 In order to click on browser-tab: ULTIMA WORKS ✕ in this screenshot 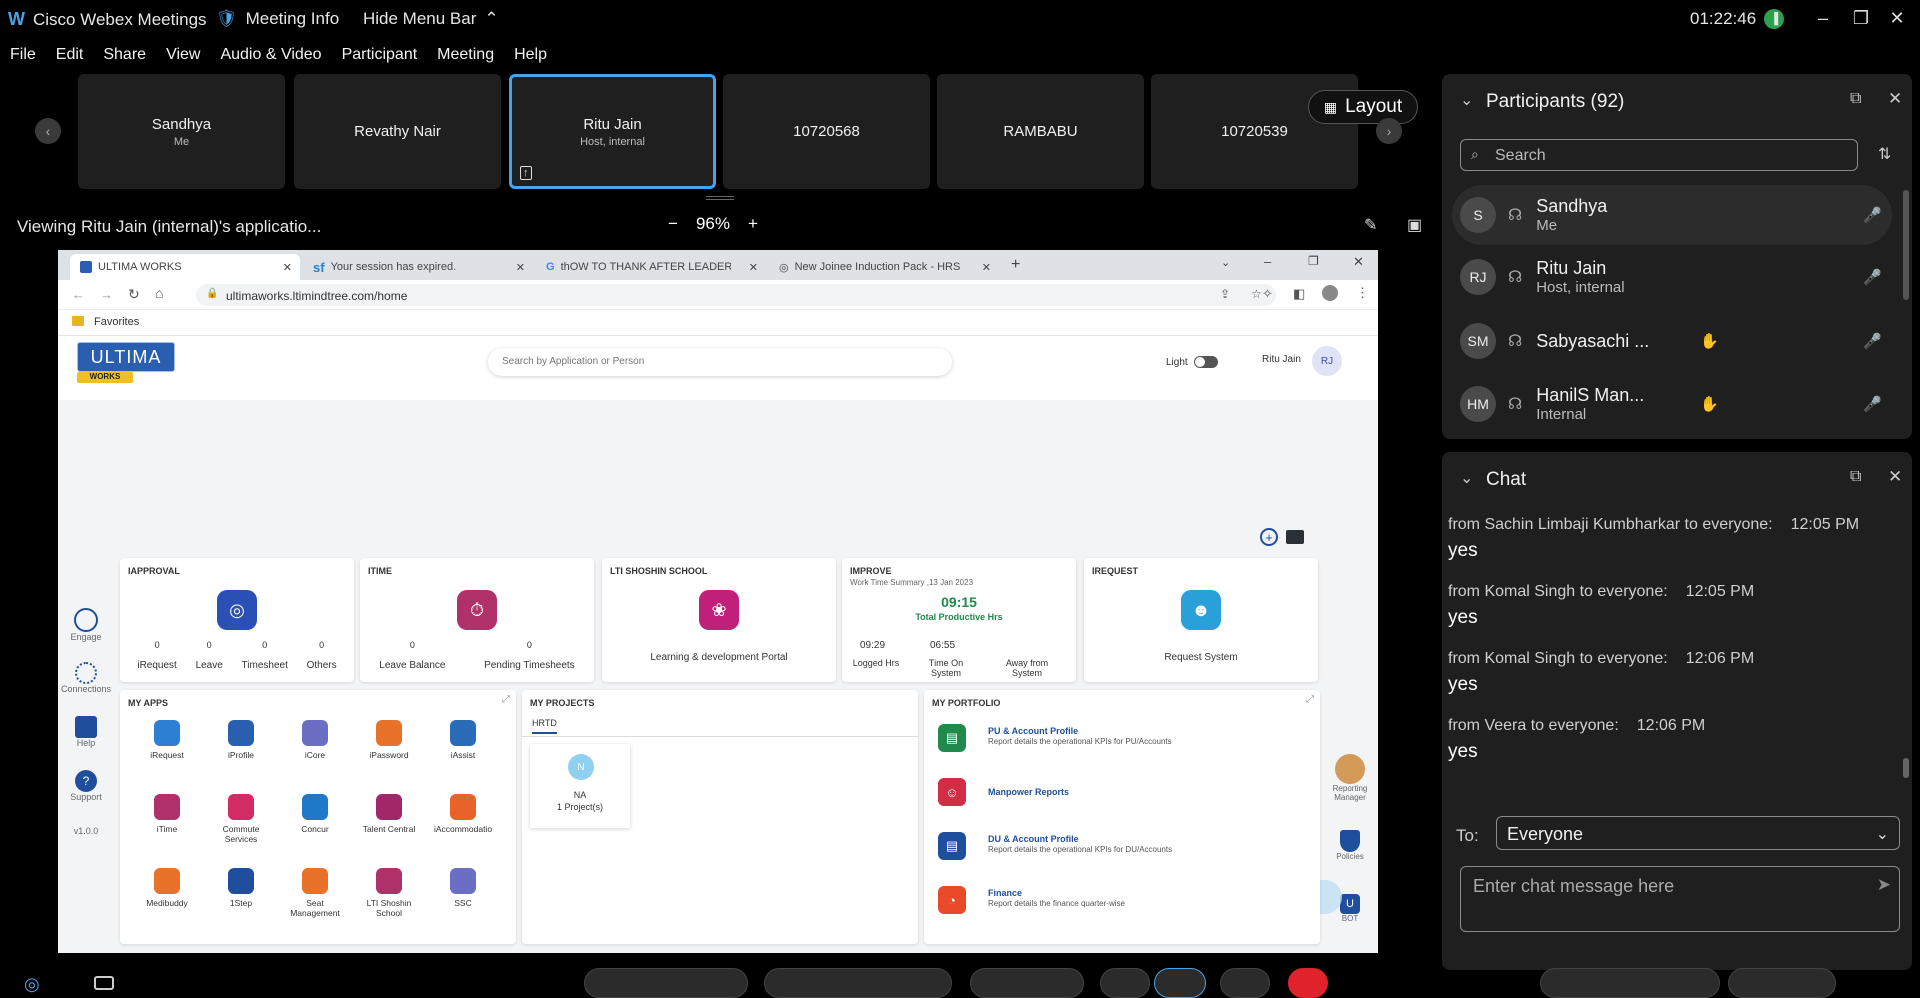, I will do `click(185, 267)`.